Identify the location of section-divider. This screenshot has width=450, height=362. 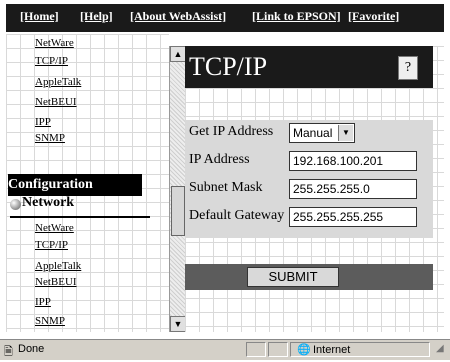
(80, 217).